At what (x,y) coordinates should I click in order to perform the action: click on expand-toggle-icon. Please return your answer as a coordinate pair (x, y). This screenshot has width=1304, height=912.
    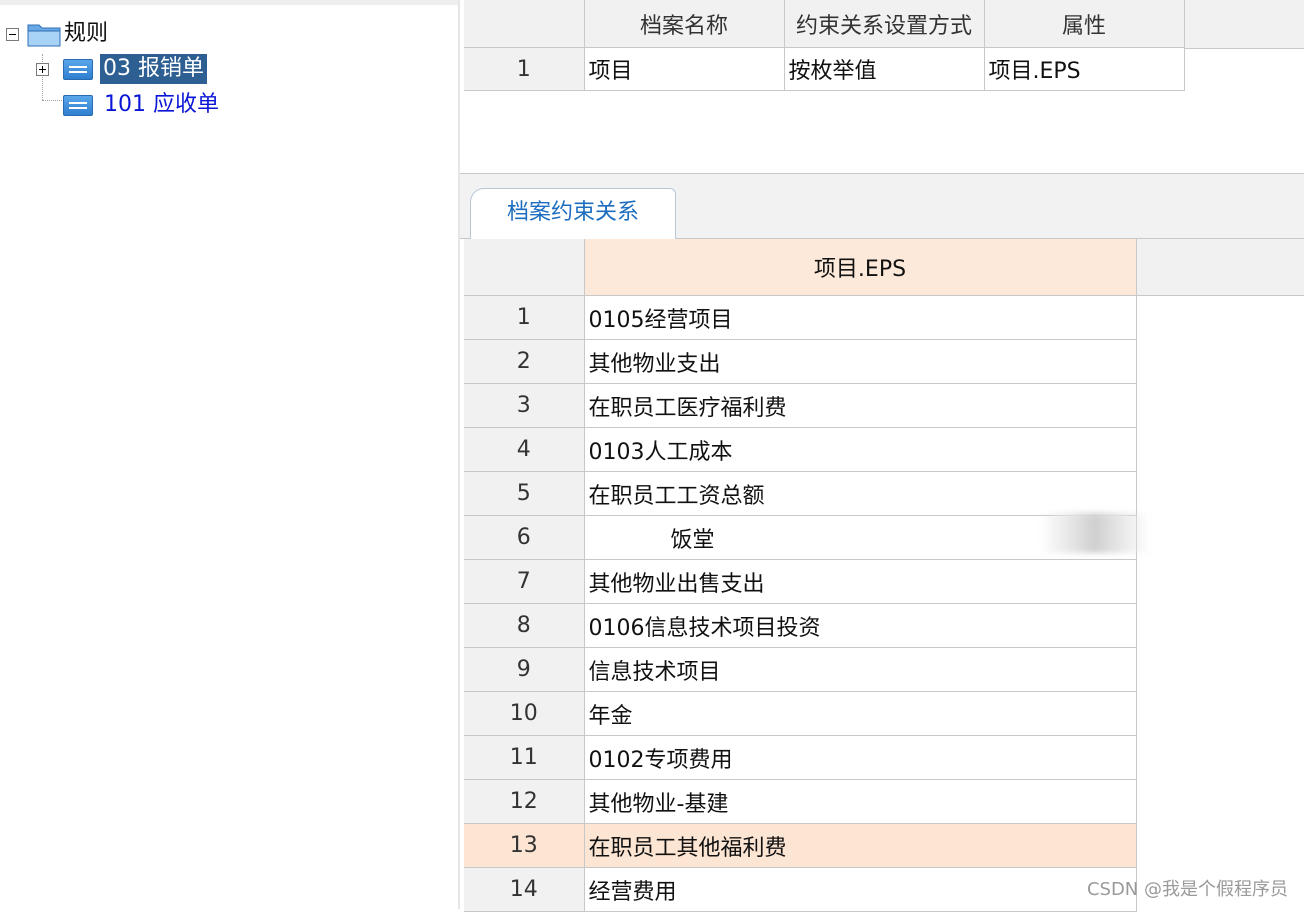
    Looking at the image, I should click on (42, 69).